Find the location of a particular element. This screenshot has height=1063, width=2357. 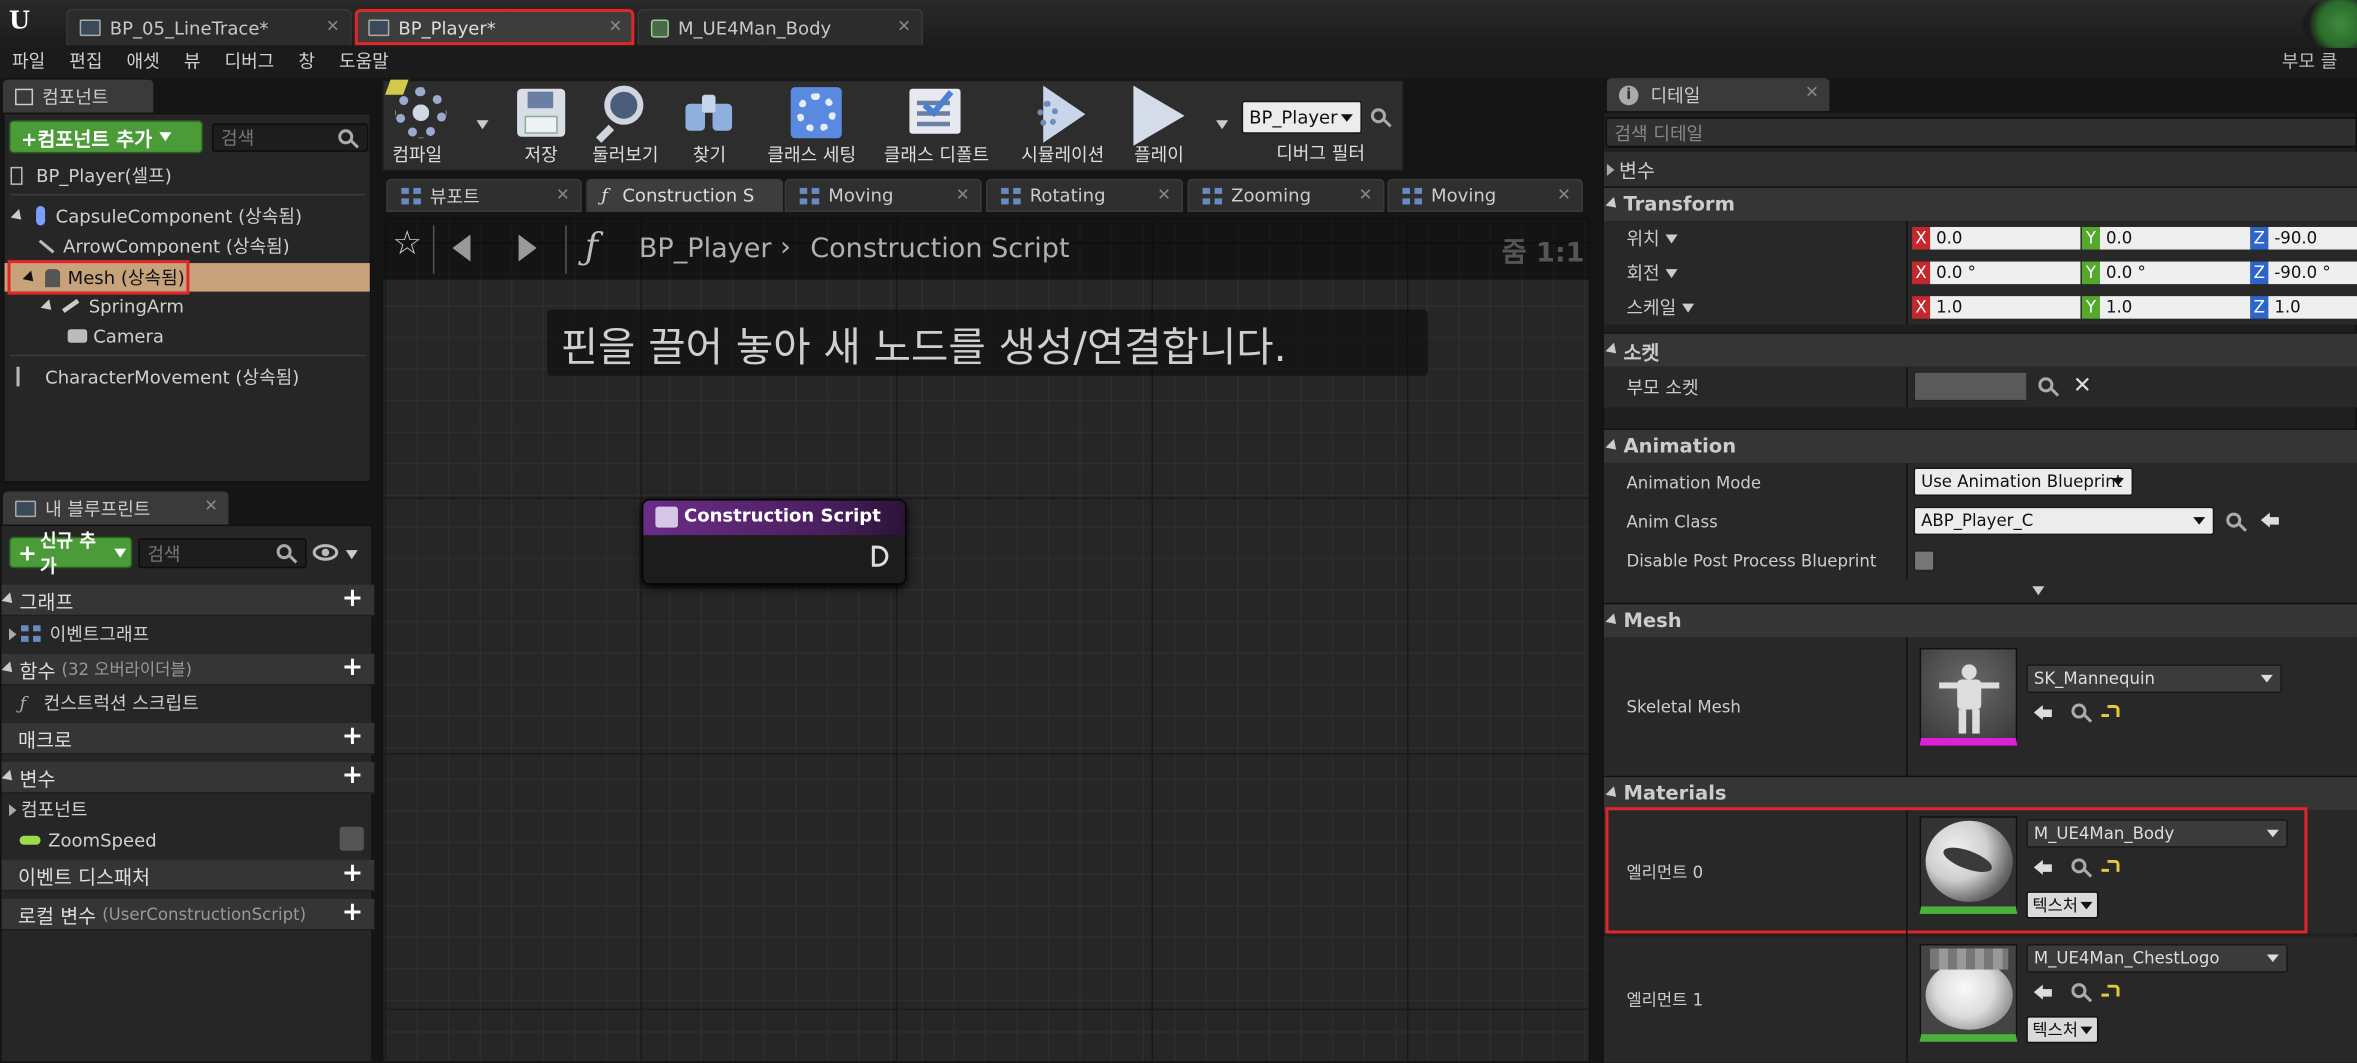

tree-item-charmovement: CharacterMovement (상속됨) is located at coordinates (158, 376).